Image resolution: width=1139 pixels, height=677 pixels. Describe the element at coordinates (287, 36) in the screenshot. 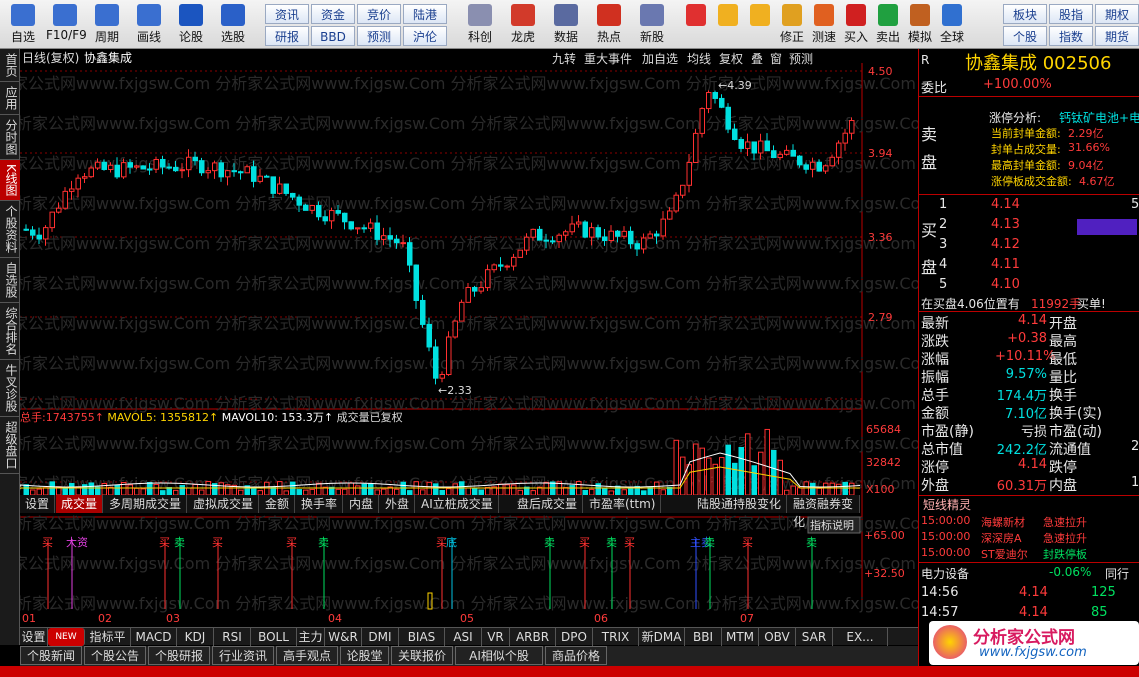

I see `toolbar-link-1-0: 研报` at that location.